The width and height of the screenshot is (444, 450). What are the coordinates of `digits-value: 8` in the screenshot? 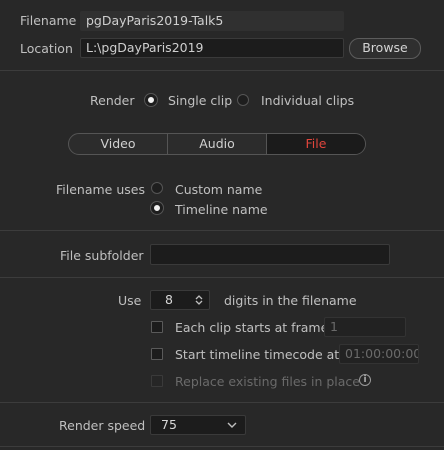 It's located at (169, 299).